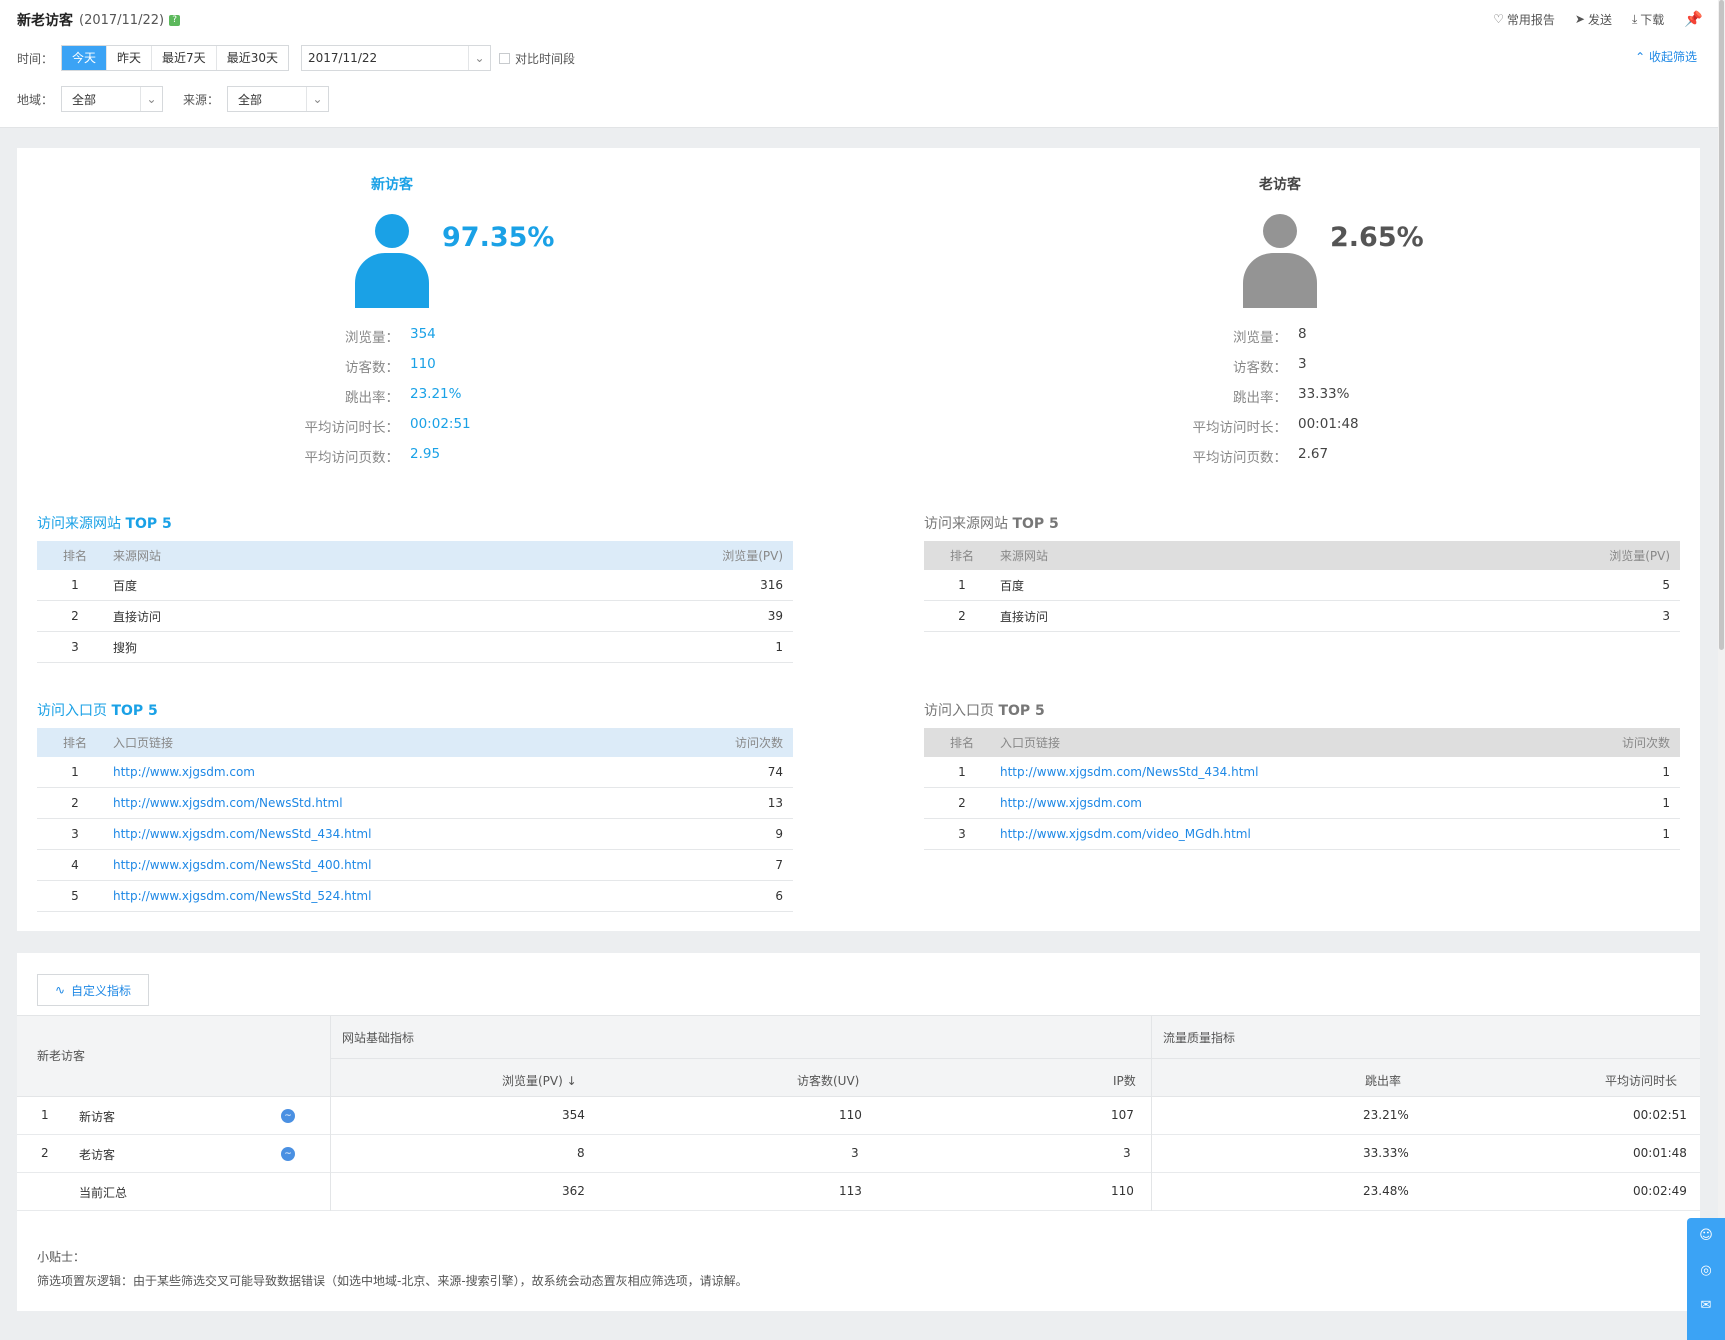  I want to click on favorite-report-button: ♡ 常用报告, so click(1524, 19).